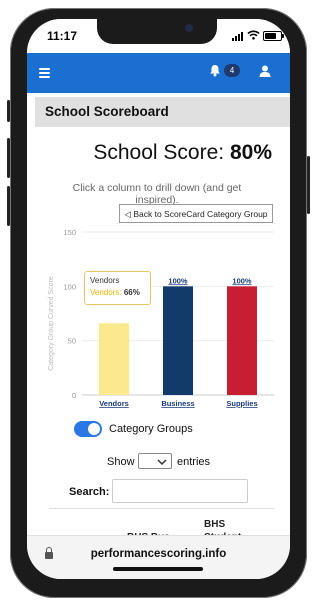  What do you see at coordinates (157, 31) in the screenshot?
I see `notch` at bounding box center [157, 31].